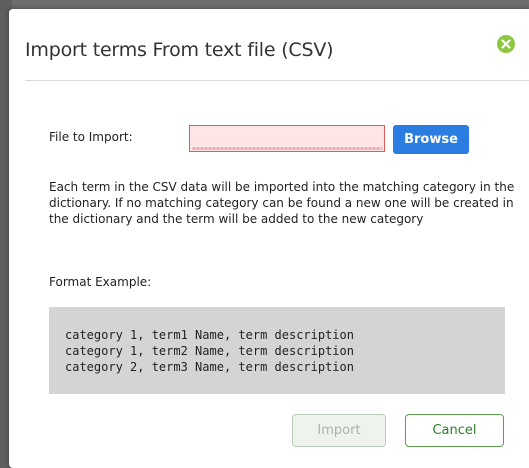  I want to click on browse-button: Browse, so click(431, 139).